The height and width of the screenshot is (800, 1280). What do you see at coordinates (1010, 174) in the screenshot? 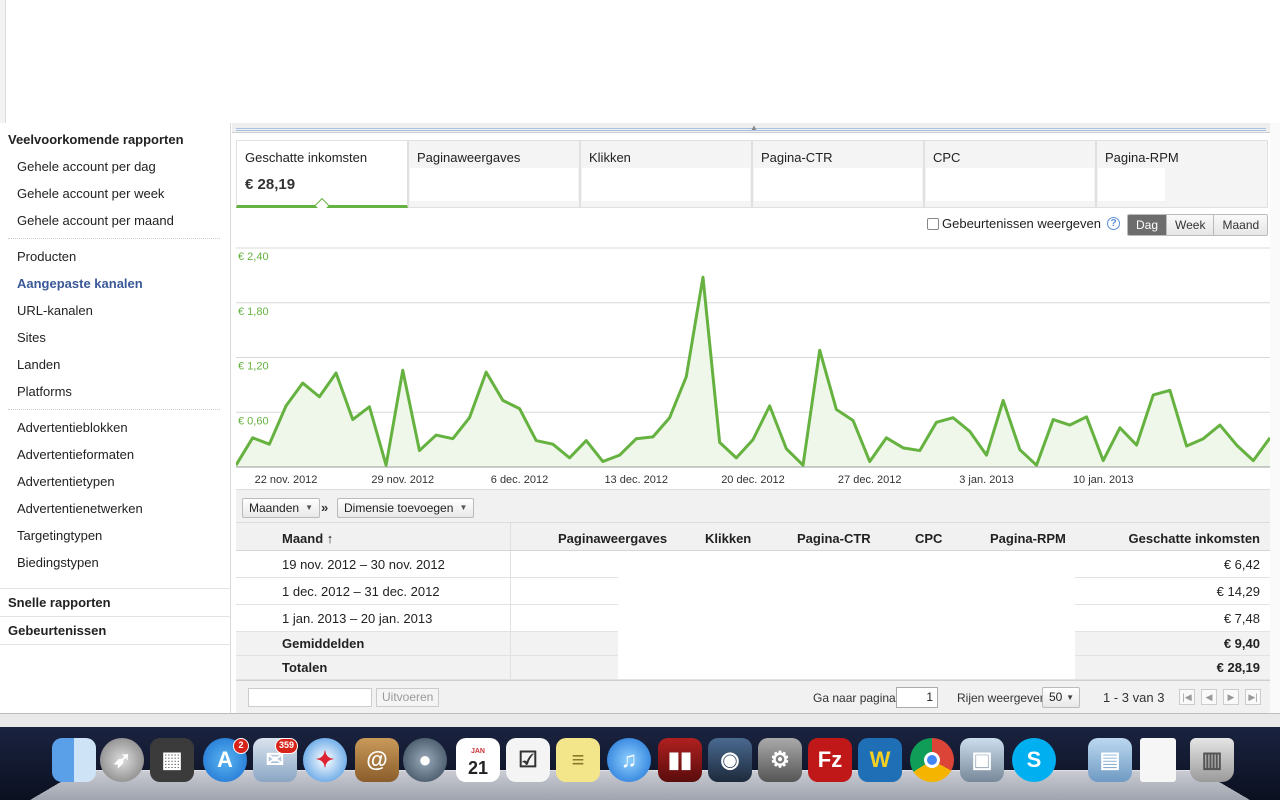
I see `metric-tab-cpc: CPC` at bounding box center [1010, 174].